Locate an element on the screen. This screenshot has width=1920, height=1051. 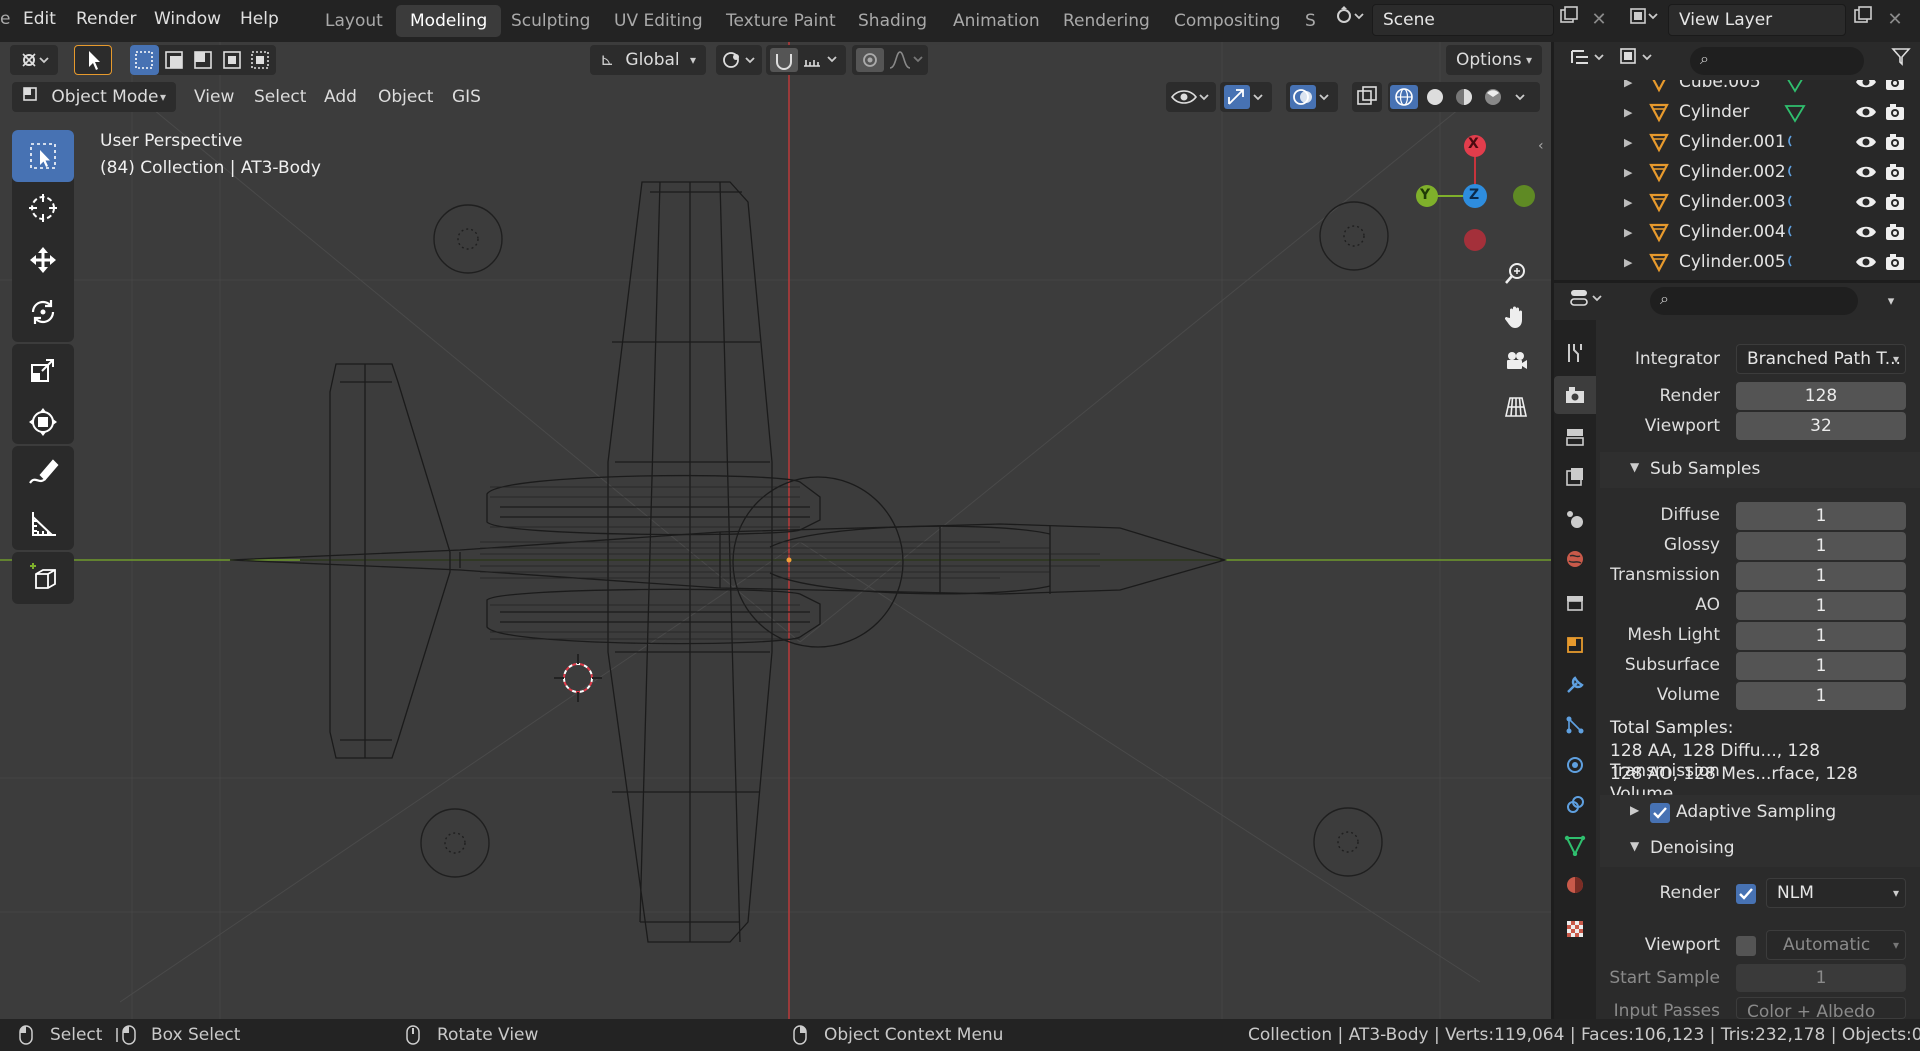
move-tool is located at coordinates (43, 260).